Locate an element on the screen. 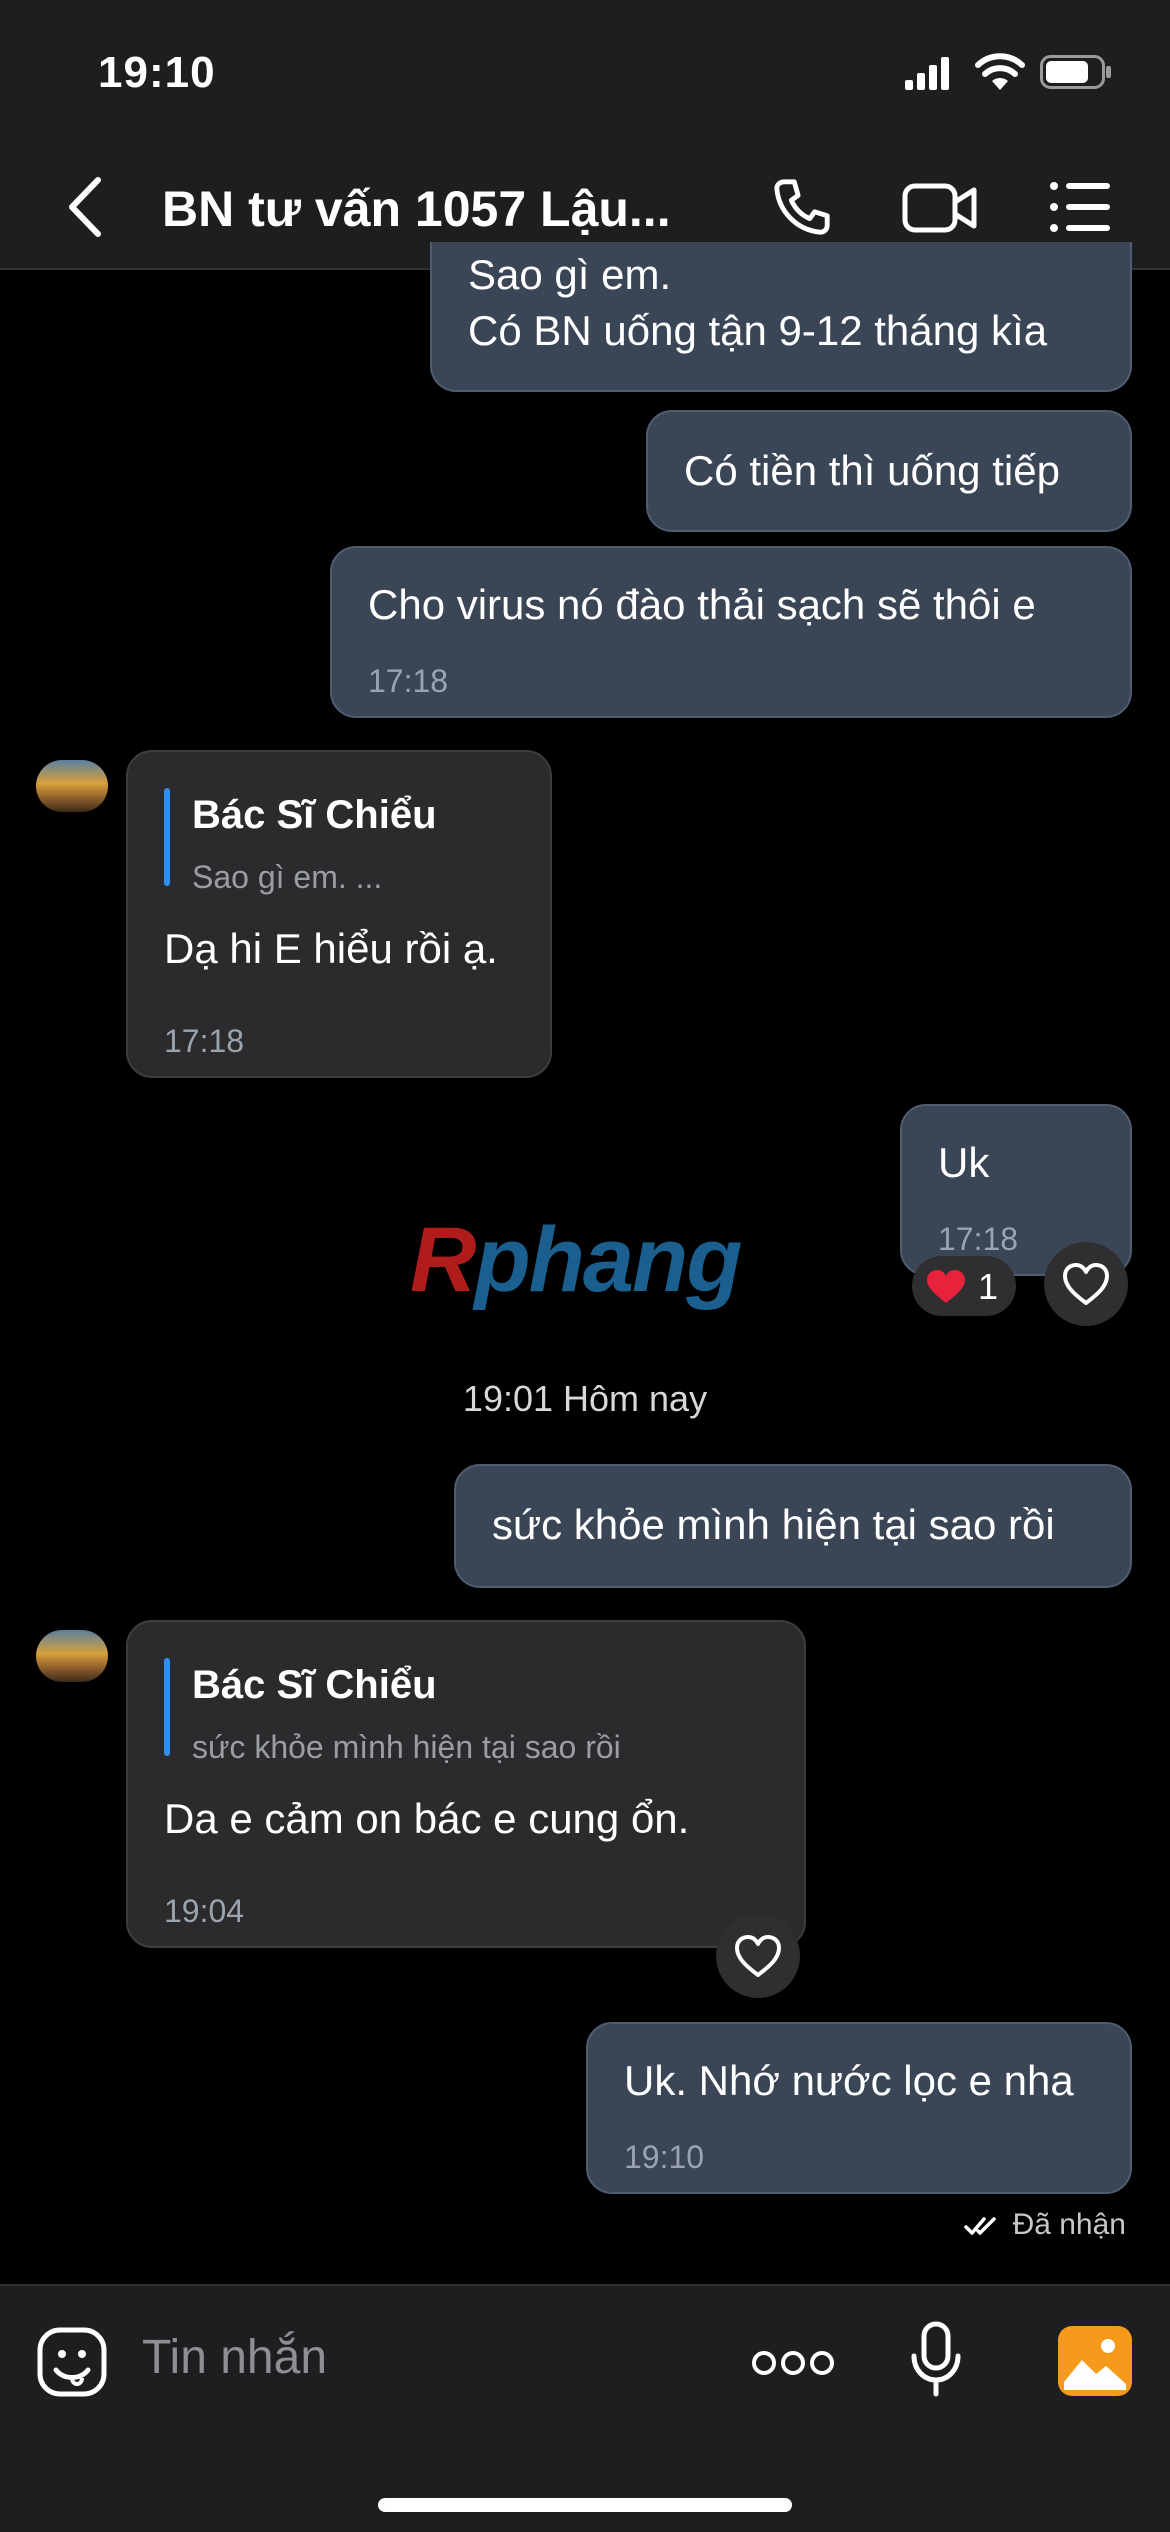 This screenshot has width=1170, height=2532. message-text: sức khỏe mình hiện tại sao rồi is located at coordinates (773, 1524).